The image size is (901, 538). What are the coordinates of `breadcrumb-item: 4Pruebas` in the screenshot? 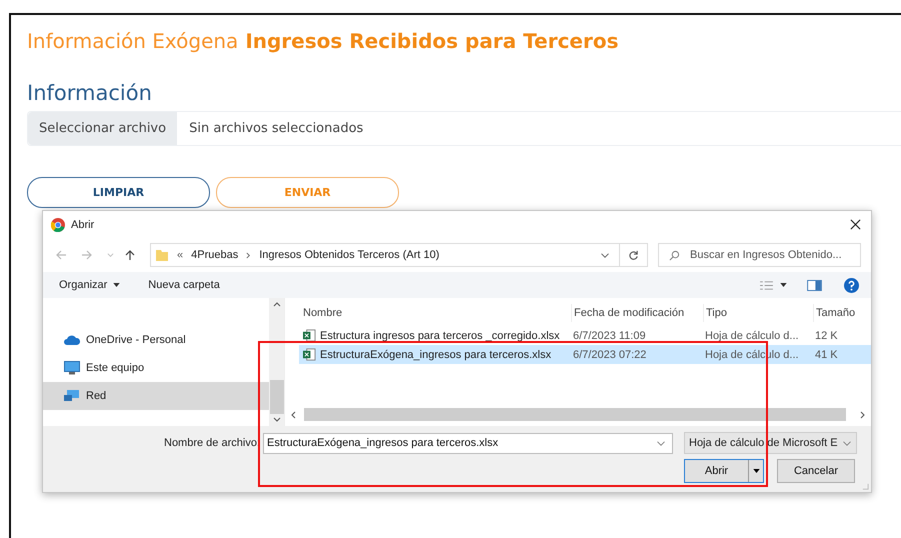 It's located at (214, 255).